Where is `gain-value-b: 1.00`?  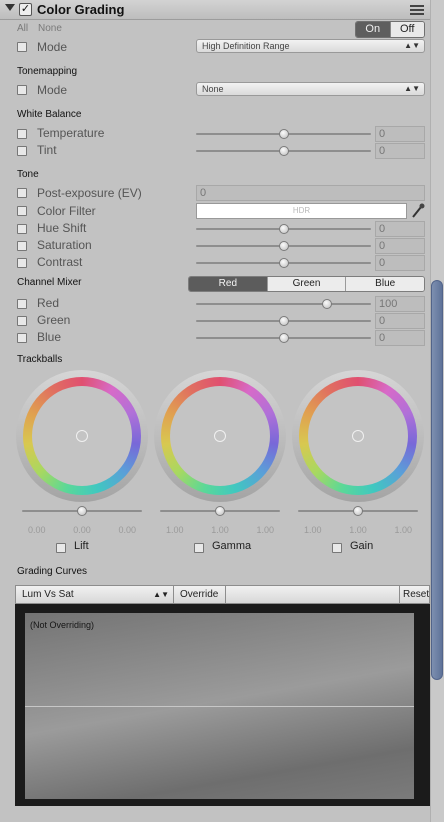 gain-value-b: 1.00 is located at coordinates (403, 530).